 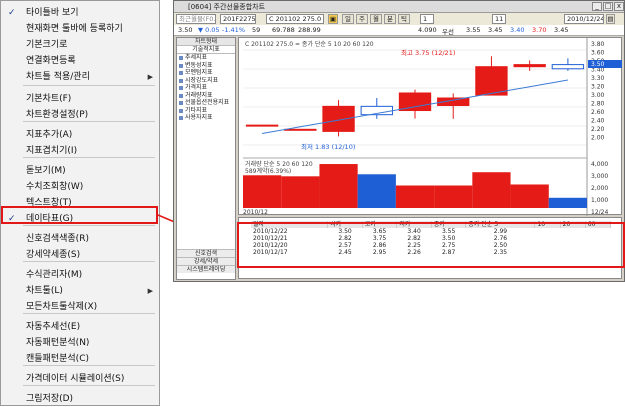 What do you see at coordinates (448, 32) in the screenshot?
I see `quote-label: 우선` at bounding box center [448, 32].